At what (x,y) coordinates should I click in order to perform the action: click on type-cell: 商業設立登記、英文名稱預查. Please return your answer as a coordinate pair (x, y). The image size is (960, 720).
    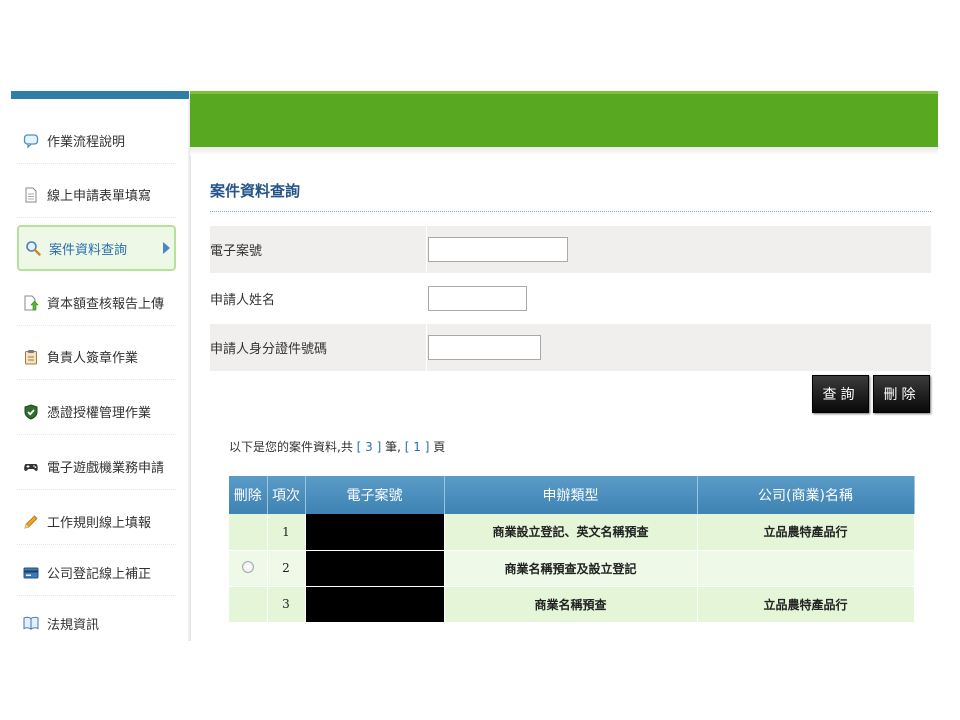
    Looking at the image, I should click on (571, 532).